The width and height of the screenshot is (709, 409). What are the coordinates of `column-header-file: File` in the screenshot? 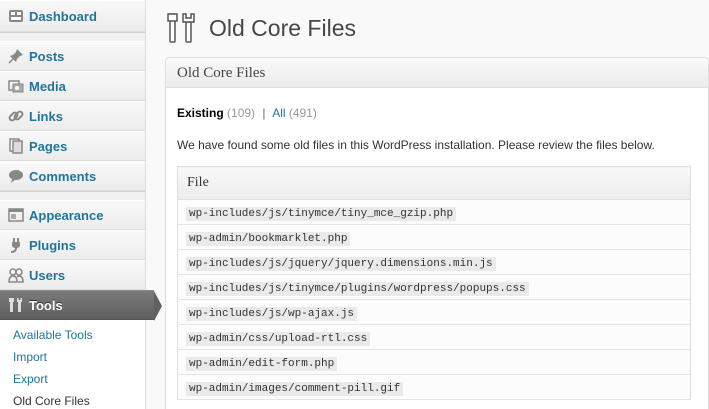 It's located at (434, 183).